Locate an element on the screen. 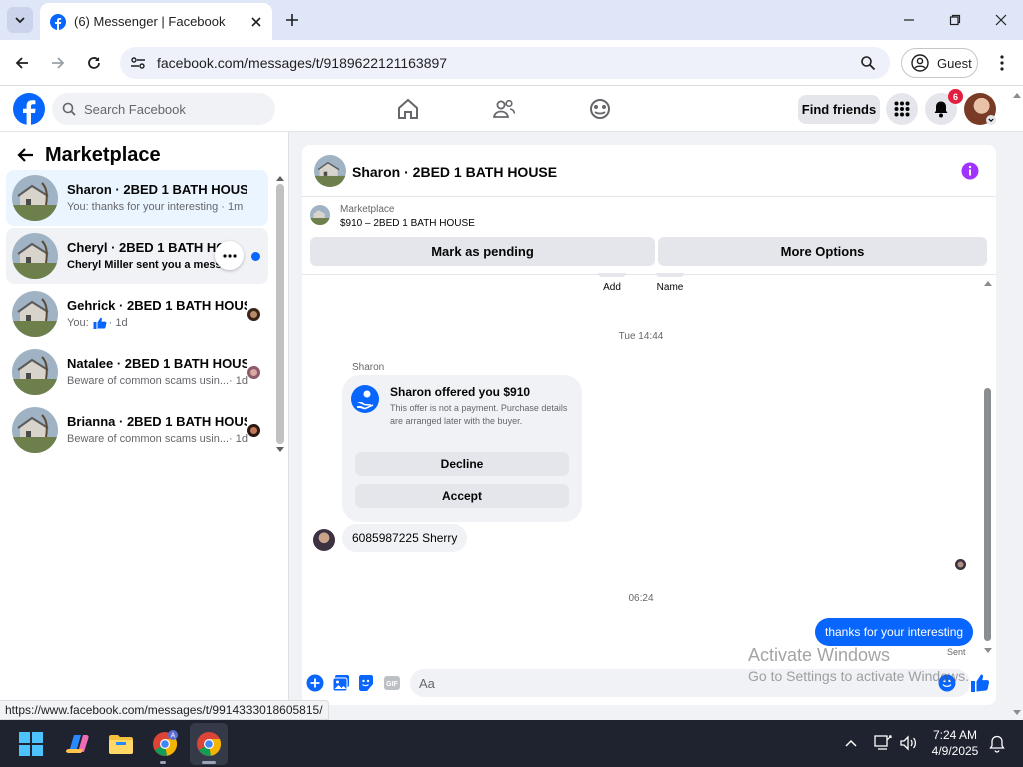 This screenshot has height=767, width=1023. more-horizontal-icon is located at coordinates (229, 255).